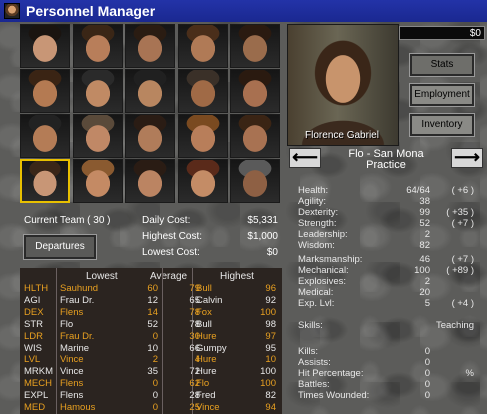 This screenshot has width=487, height=414. Describe the element at coordinates (386, 159) in the screenshot. I see `merc-navigator: ⟵ Flo - San Mona Practice ⟶` at that location.